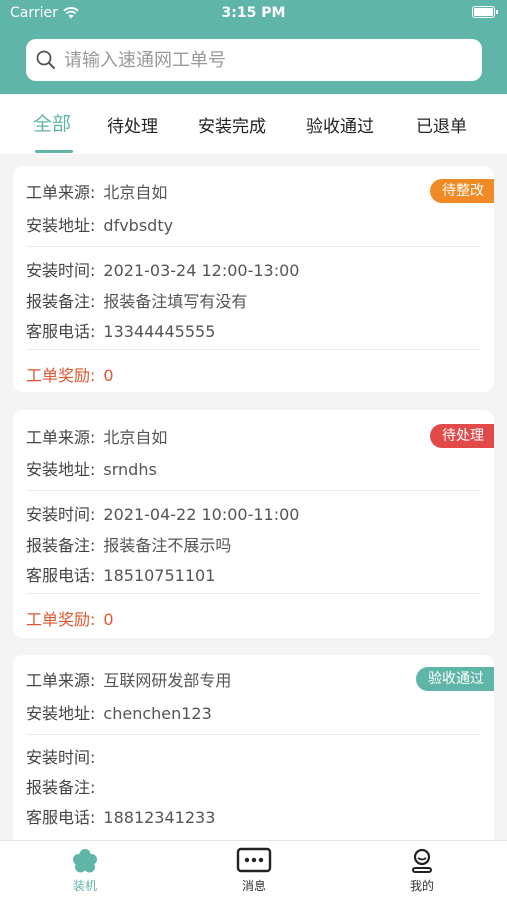  I want to click on bottom-tab-bar: 装机 消息 我的, so click(253, 870).